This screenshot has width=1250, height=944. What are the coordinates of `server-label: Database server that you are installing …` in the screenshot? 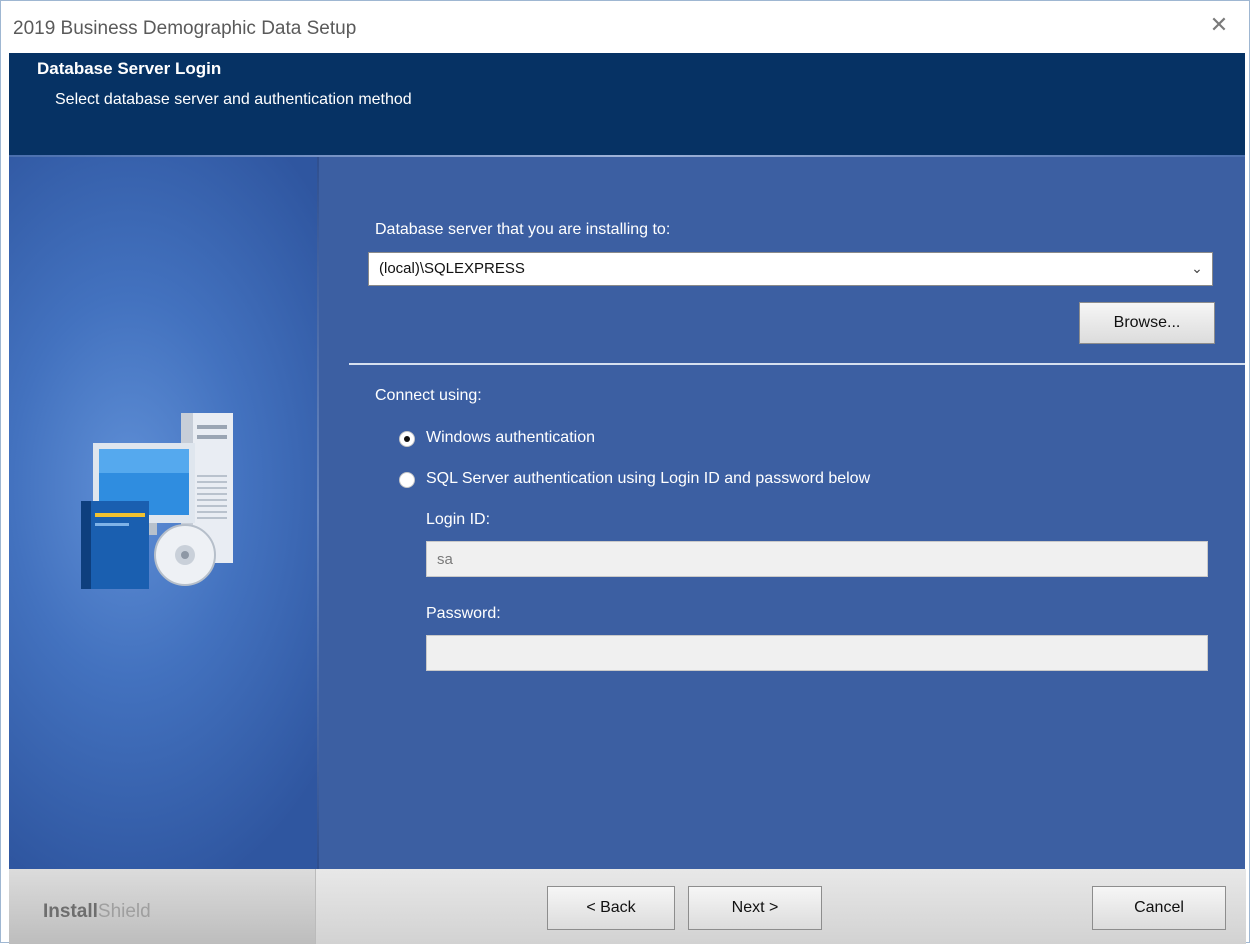 It's located at (523, 229).